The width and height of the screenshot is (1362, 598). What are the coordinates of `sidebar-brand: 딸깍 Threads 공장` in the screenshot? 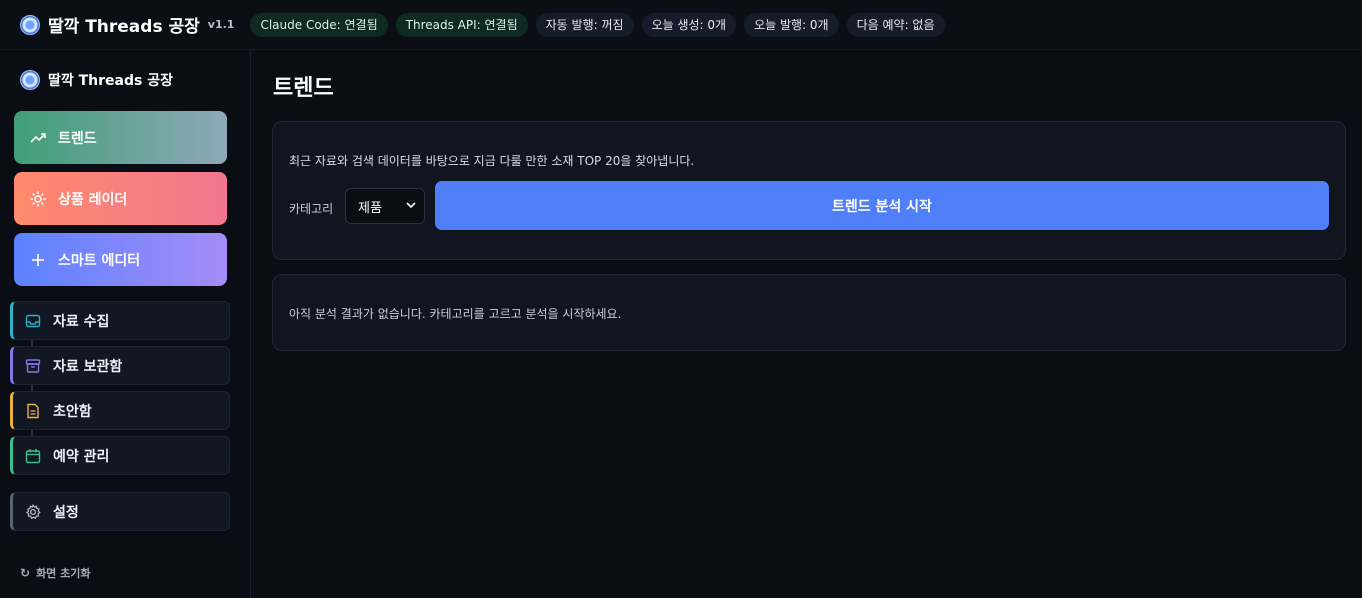 It's located at (96, 80).